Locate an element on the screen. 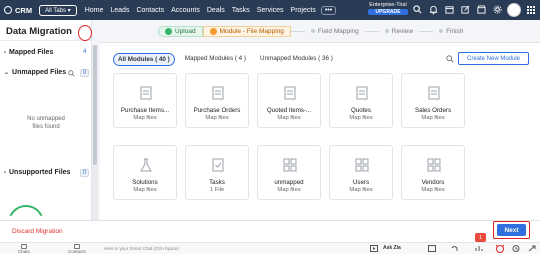  tab-mapped-modules: Mapped Modules ( 4 ) is located at coordinates (215, 59).